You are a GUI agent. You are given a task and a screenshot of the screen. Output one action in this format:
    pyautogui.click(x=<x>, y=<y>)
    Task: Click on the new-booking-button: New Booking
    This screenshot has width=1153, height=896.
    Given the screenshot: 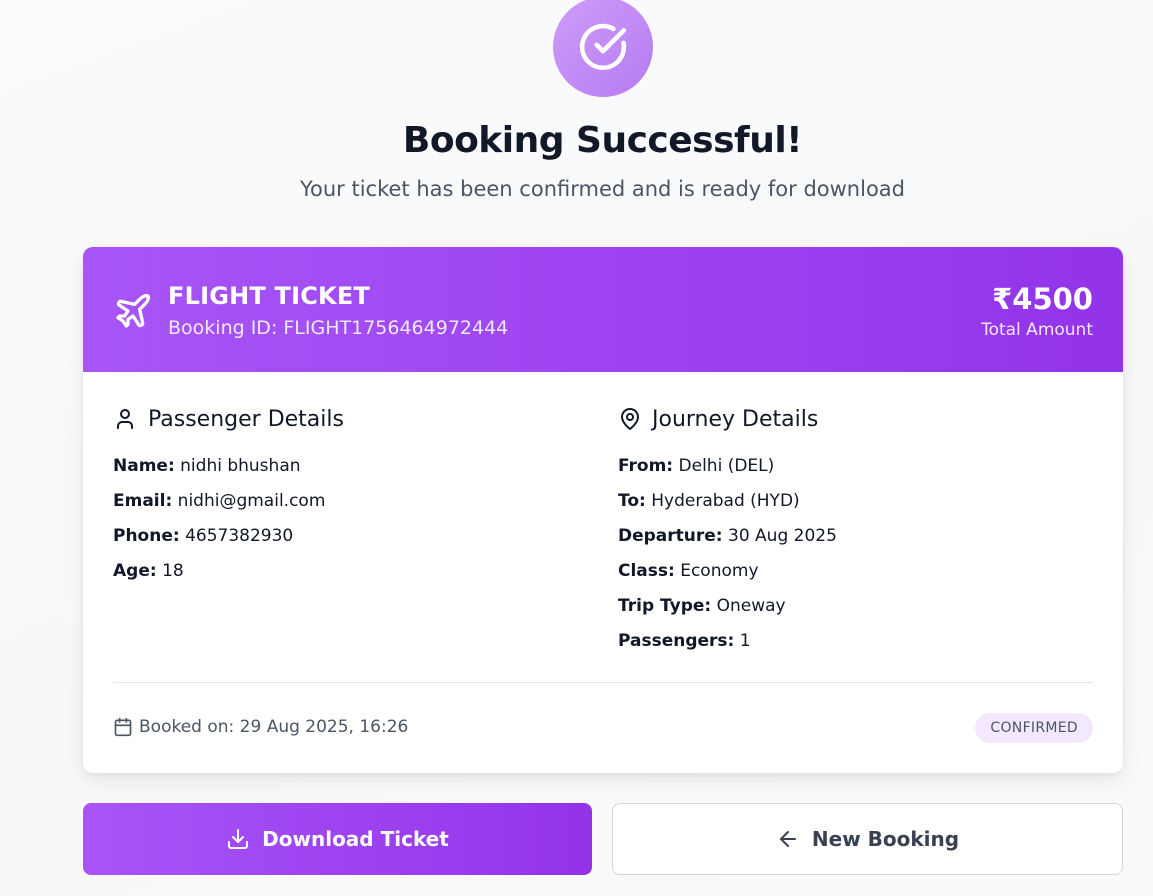 What is the action you would take?
    pyautogui.click(x=867, y=839)
    